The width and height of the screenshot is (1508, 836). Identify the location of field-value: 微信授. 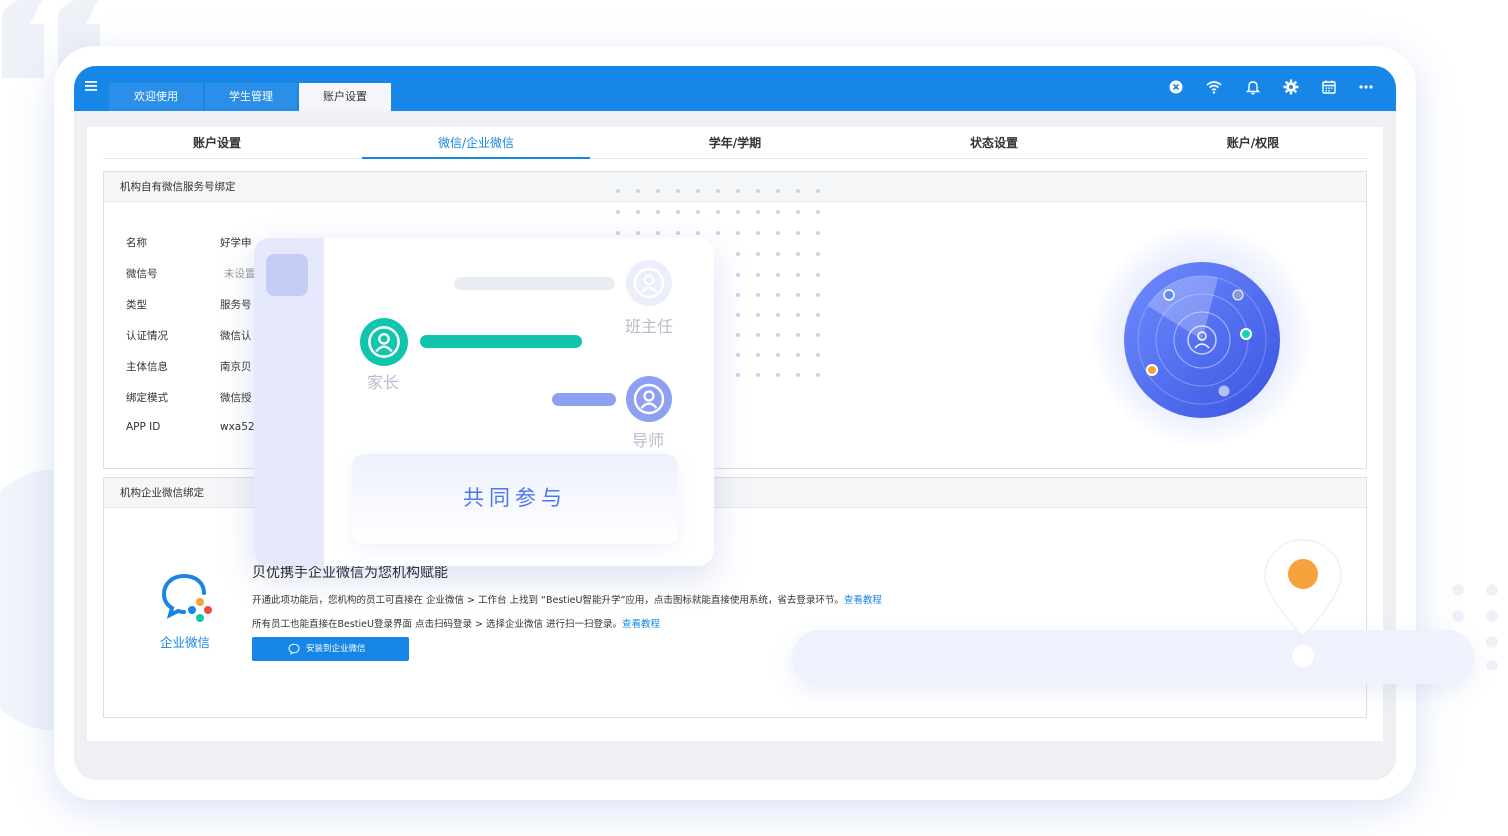
(236, 398).